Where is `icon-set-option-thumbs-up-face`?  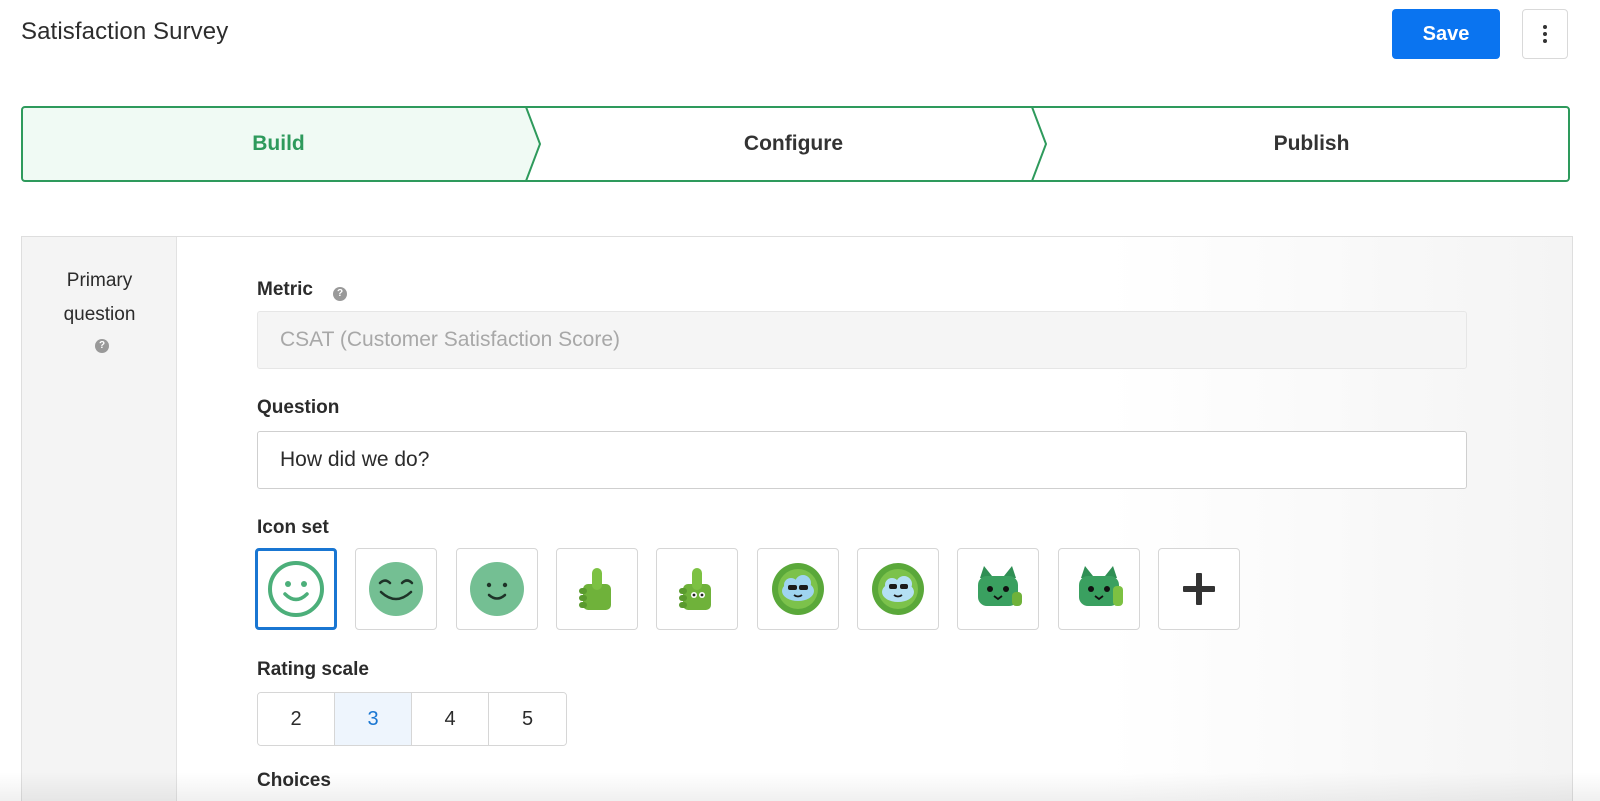 icon-set-option-thumbs-up-face is located at coordinates (697, 589).